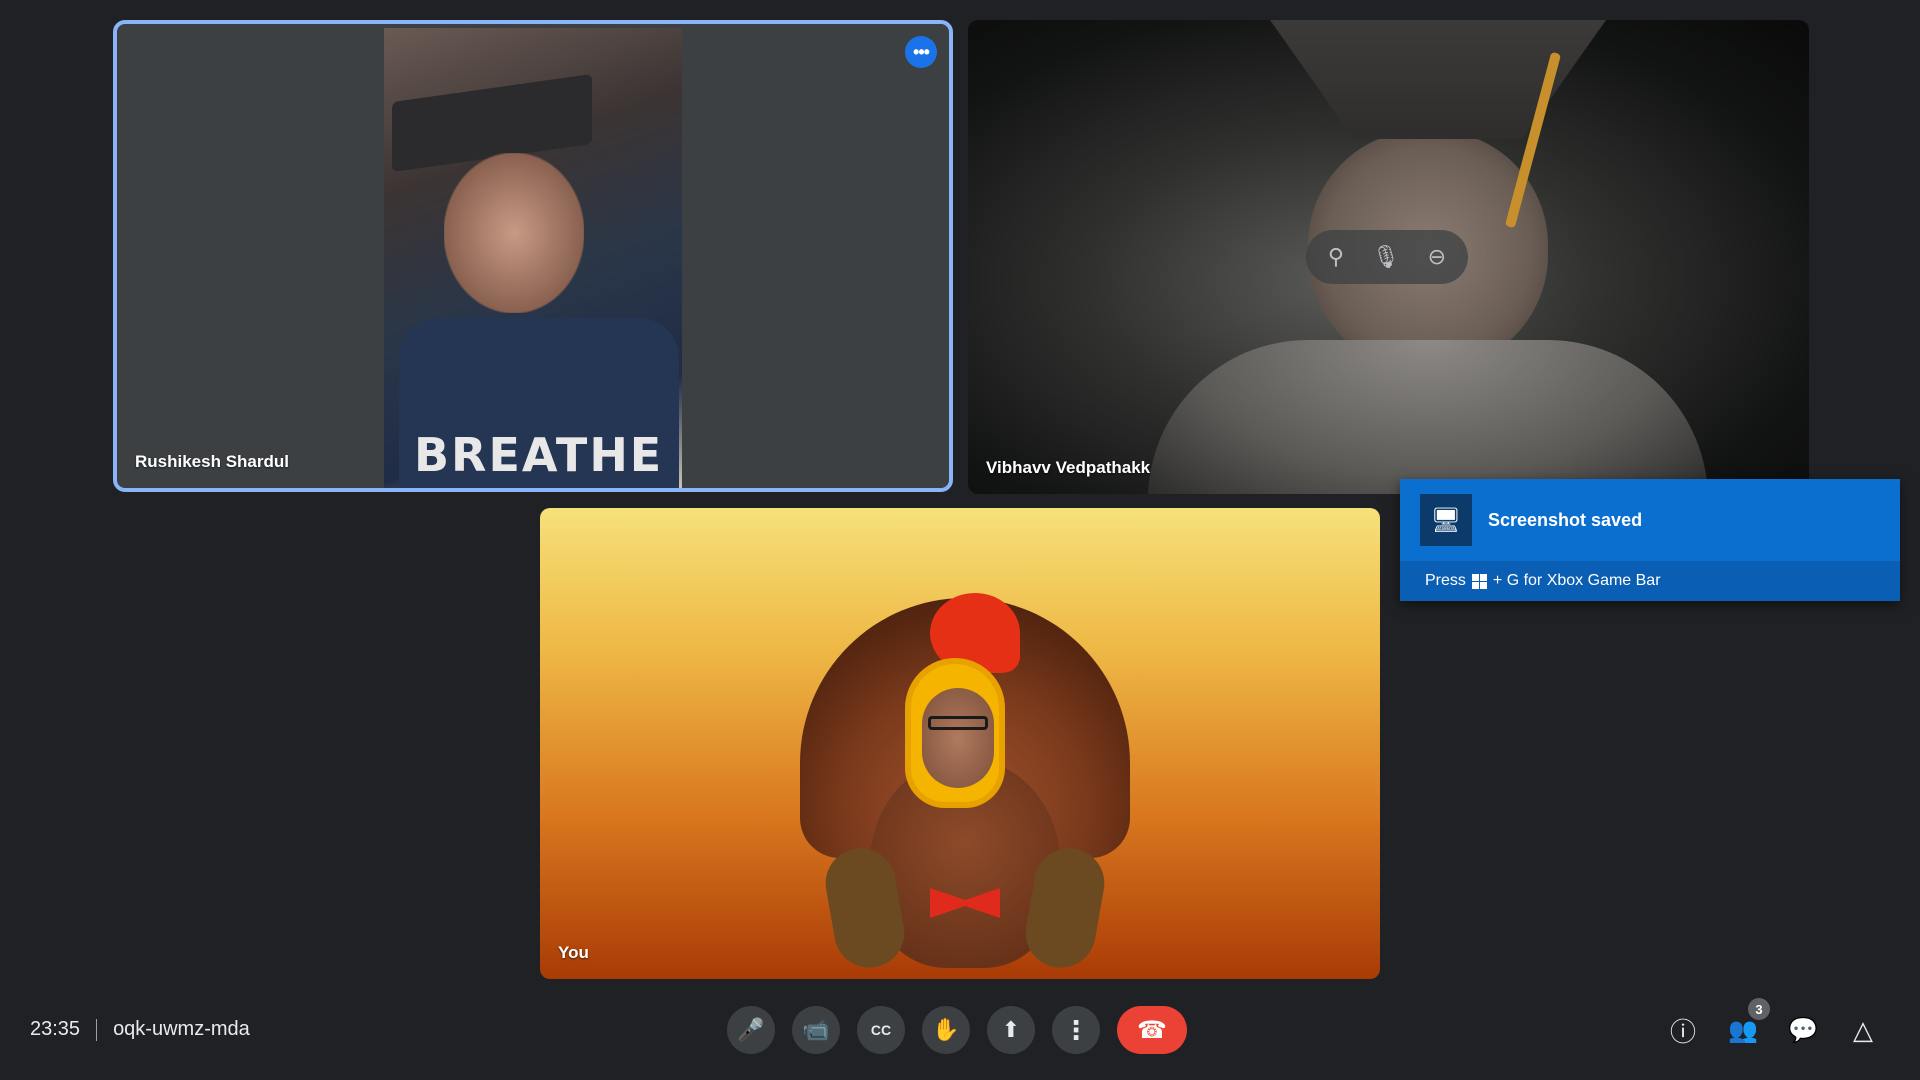 Image resolution: width=1920 pixels, height=1080 pixels. Describe the element at coordinates (1479, 581) in the screenshot. I see `windows-key-icon` at that location.